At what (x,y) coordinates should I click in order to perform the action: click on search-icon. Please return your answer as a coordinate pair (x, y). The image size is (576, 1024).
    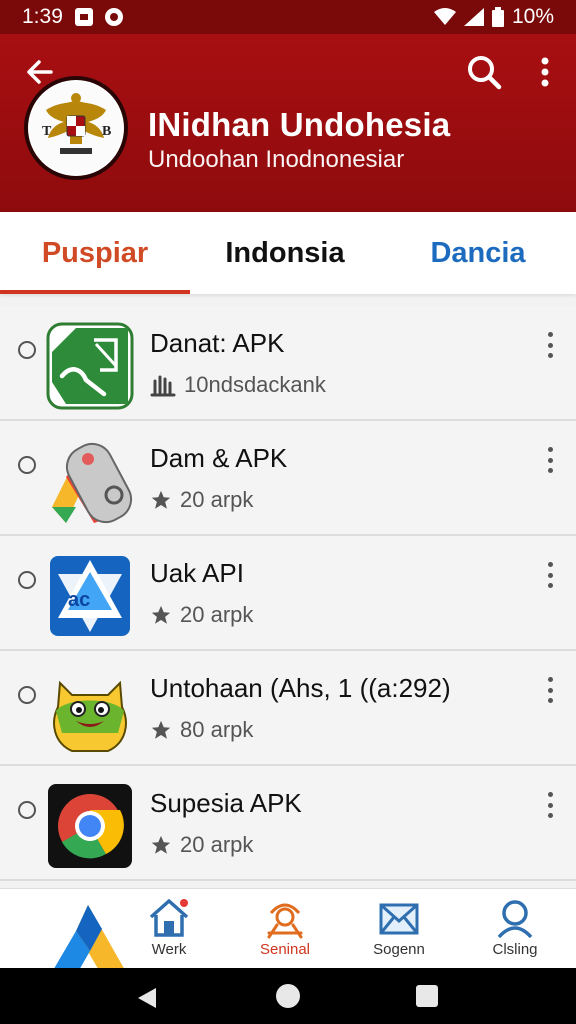
    Looking at the image, I should click on (485, 73).